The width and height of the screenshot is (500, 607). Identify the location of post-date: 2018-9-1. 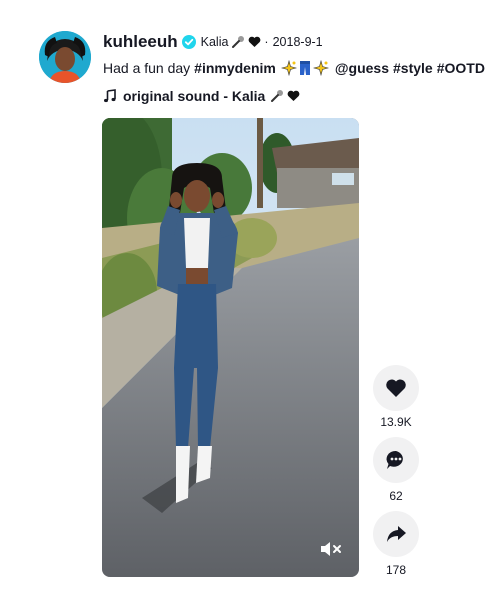
(297, 42).